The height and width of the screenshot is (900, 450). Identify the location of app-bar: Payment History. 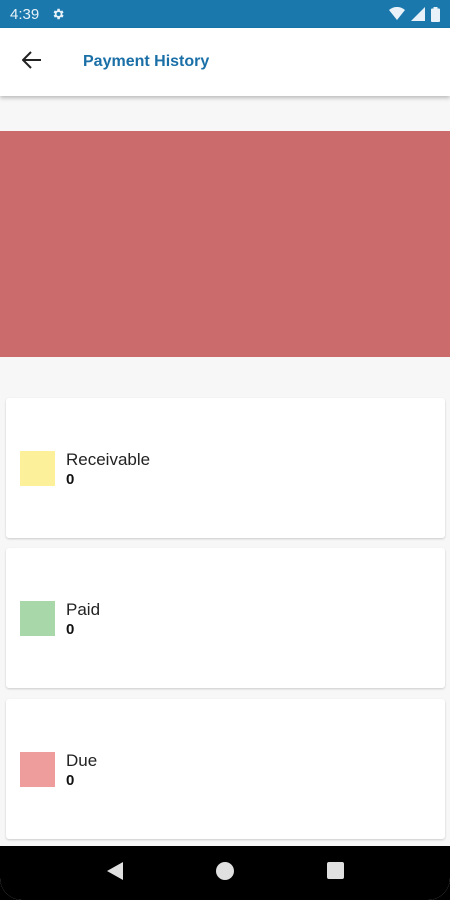
(225, 62).